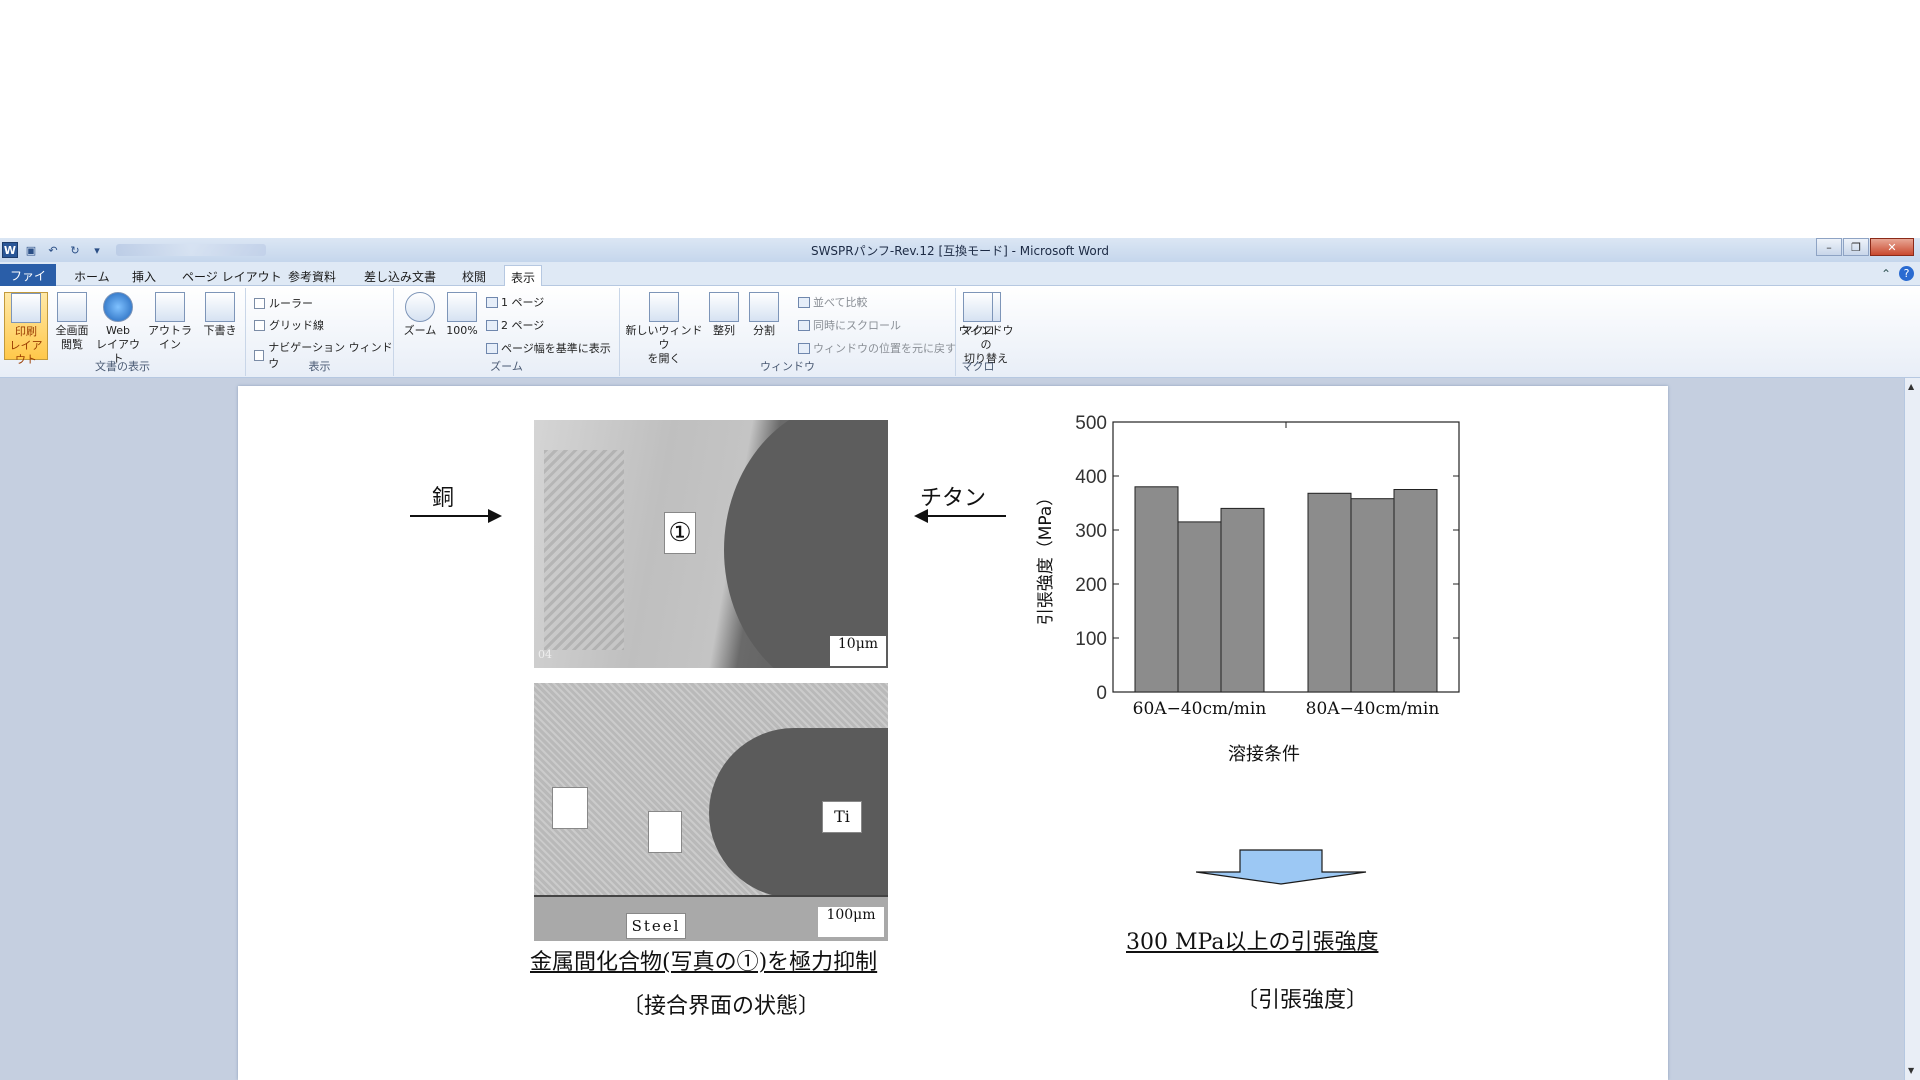 This screenshot has width=1920, height=1080. I want to click on page-100-icon, so click(462, 307).